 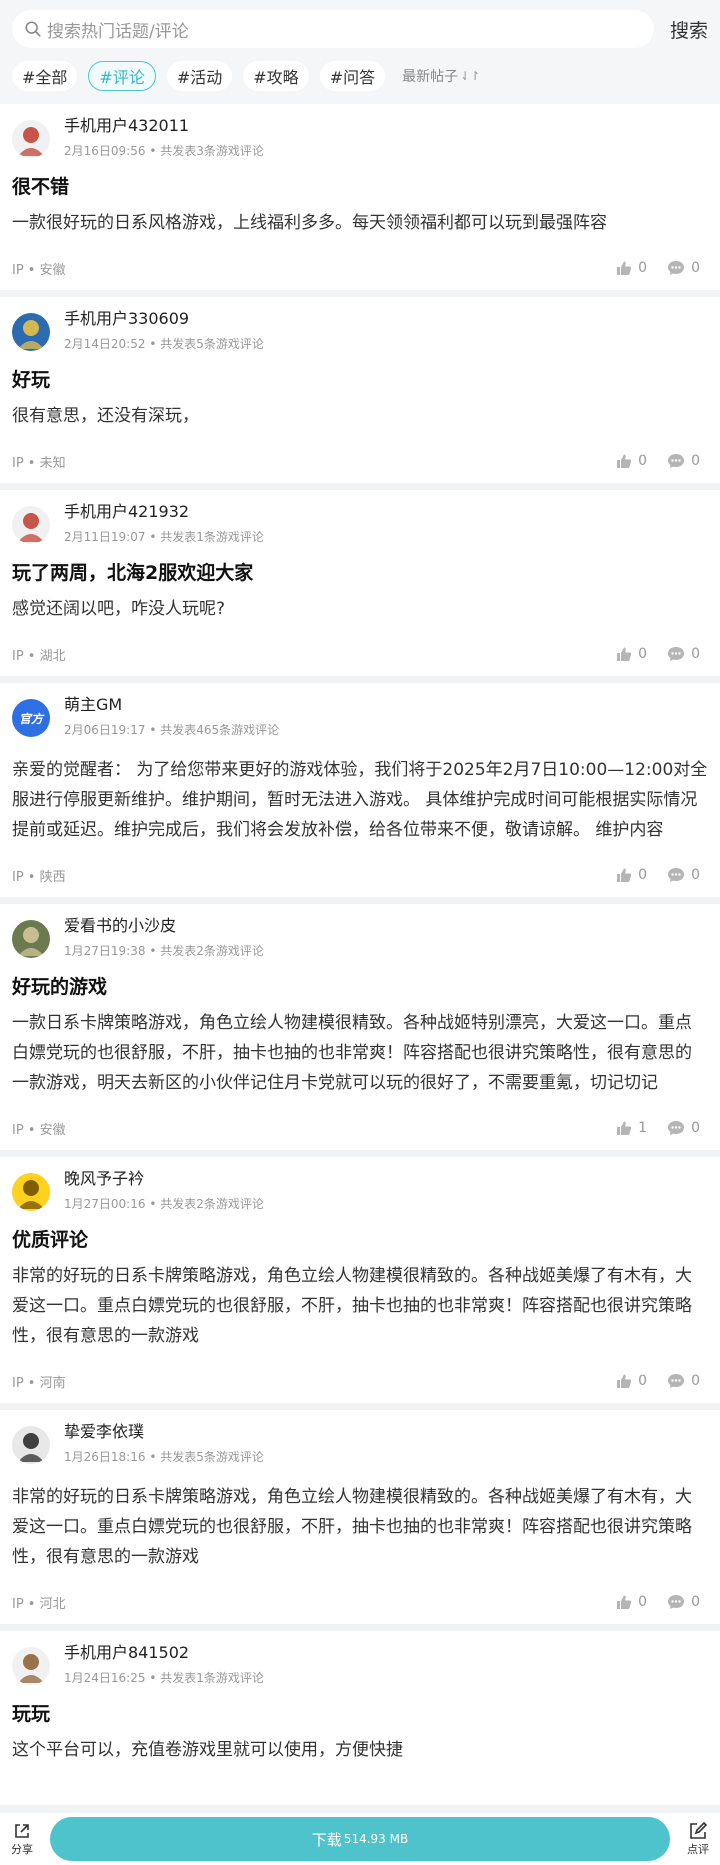 I want to click on review-count: 共发表5条游戏评论, so click(x=212, y=344).